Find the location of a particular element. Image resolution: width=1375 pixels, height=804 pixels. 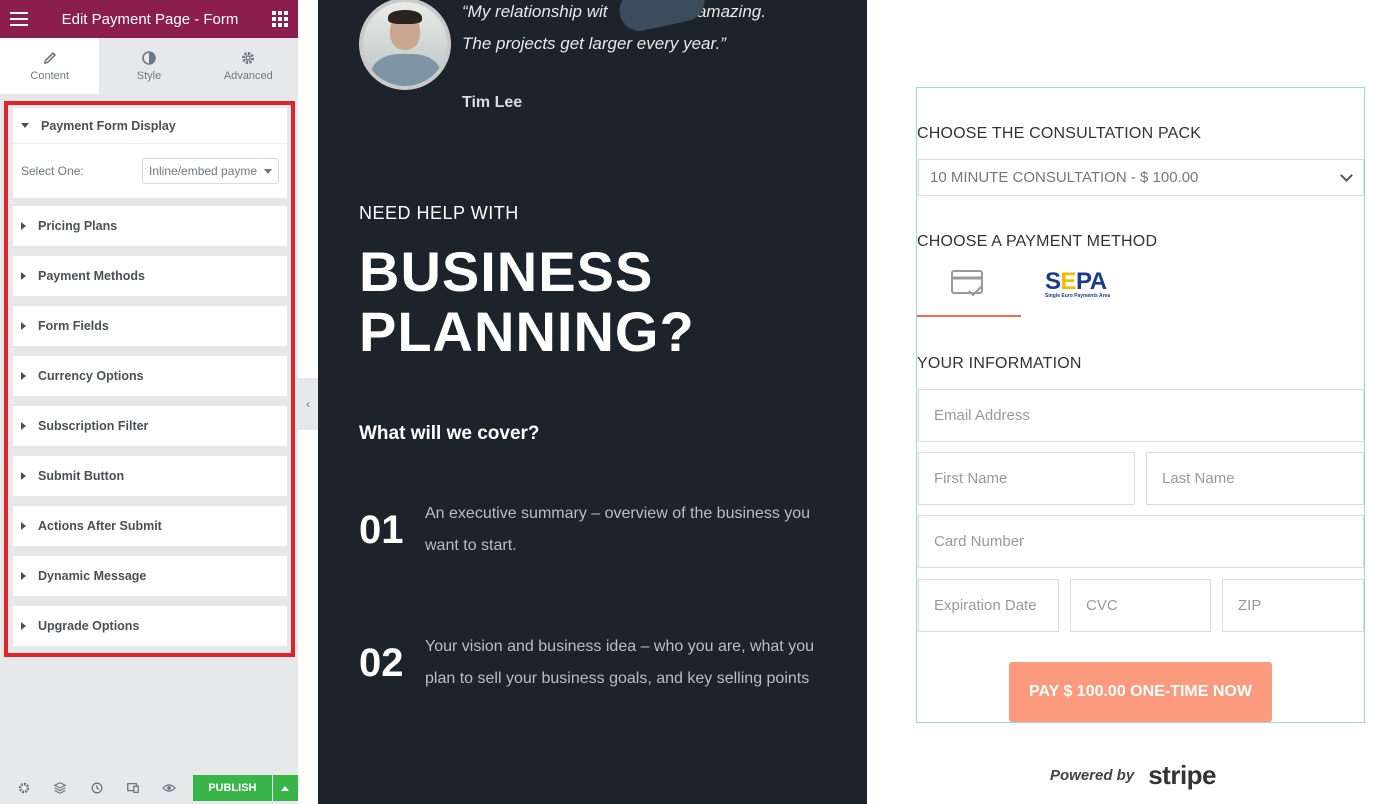

section-dynamic-message: Dynamic Message is located at coordinates (150, 576).